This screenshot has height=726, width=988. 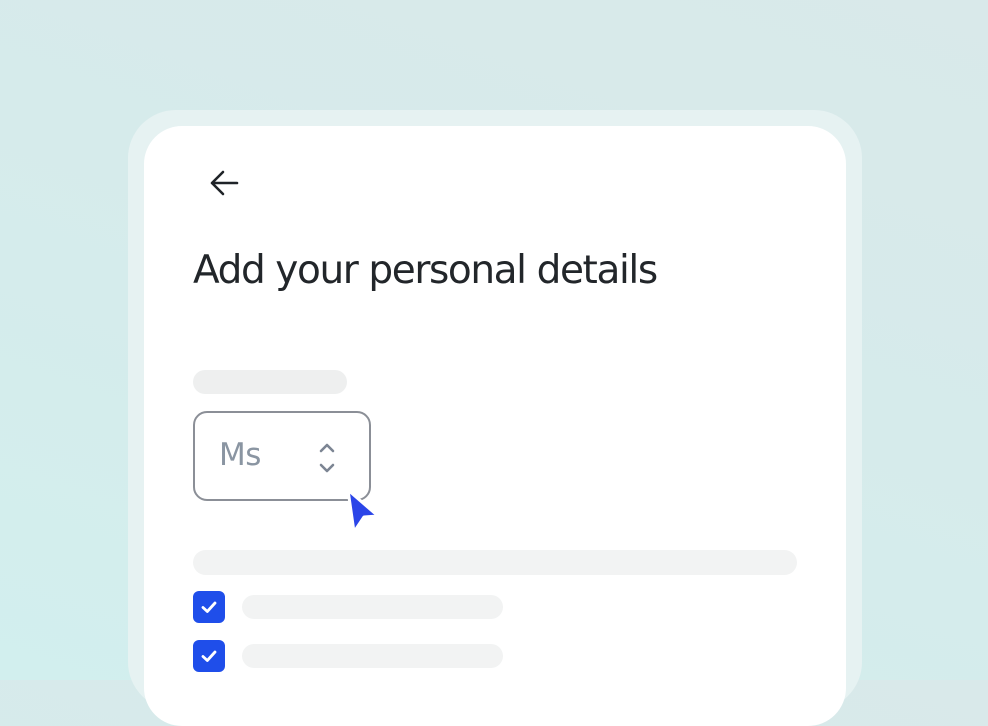 I want to click on field-label-placeholder, so click(x=270, y=382).